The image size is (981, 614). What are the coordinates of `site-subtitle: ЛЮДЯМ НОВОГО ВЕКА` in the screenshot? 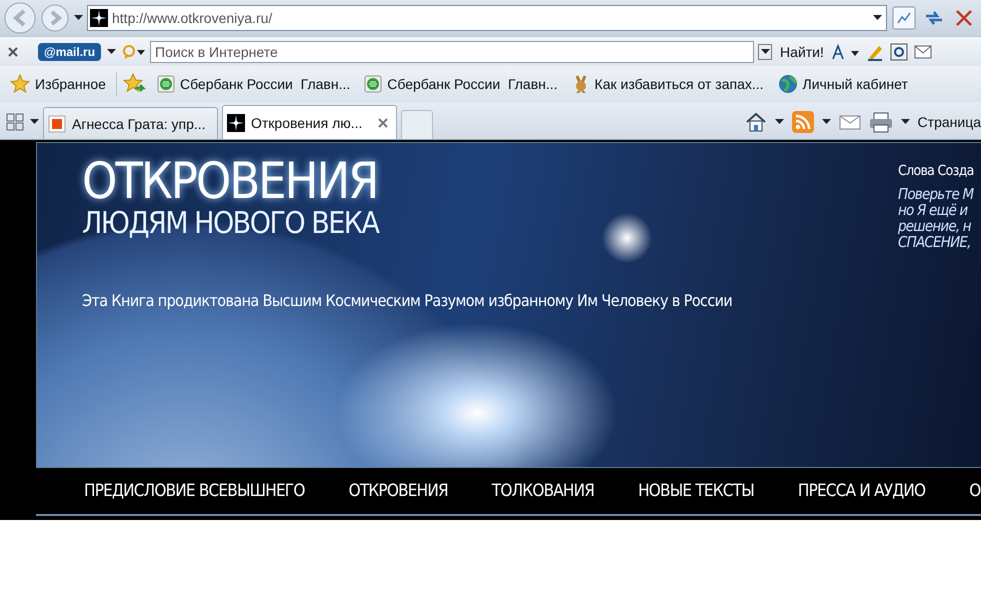 It's located at (230, 224).